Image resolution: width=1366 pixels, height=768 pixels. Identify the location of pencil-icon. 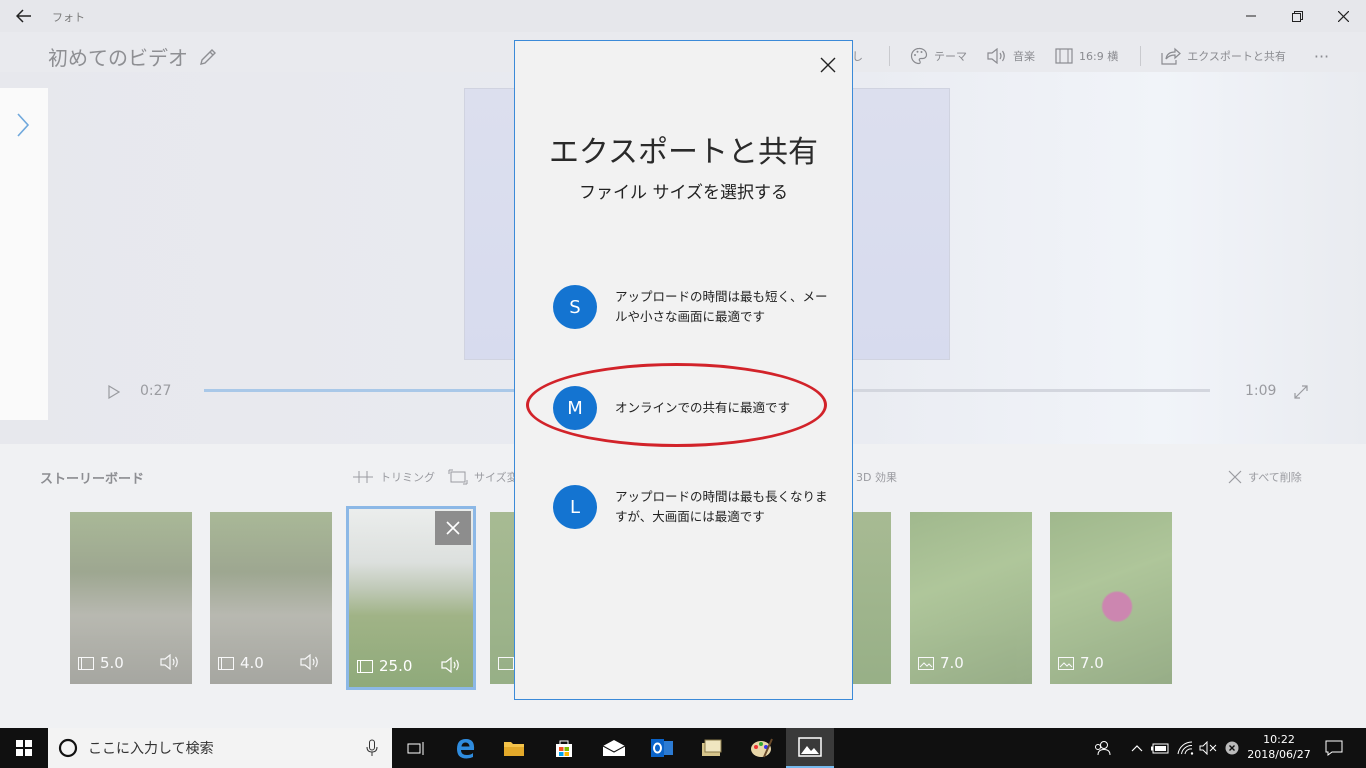
(208, 57).